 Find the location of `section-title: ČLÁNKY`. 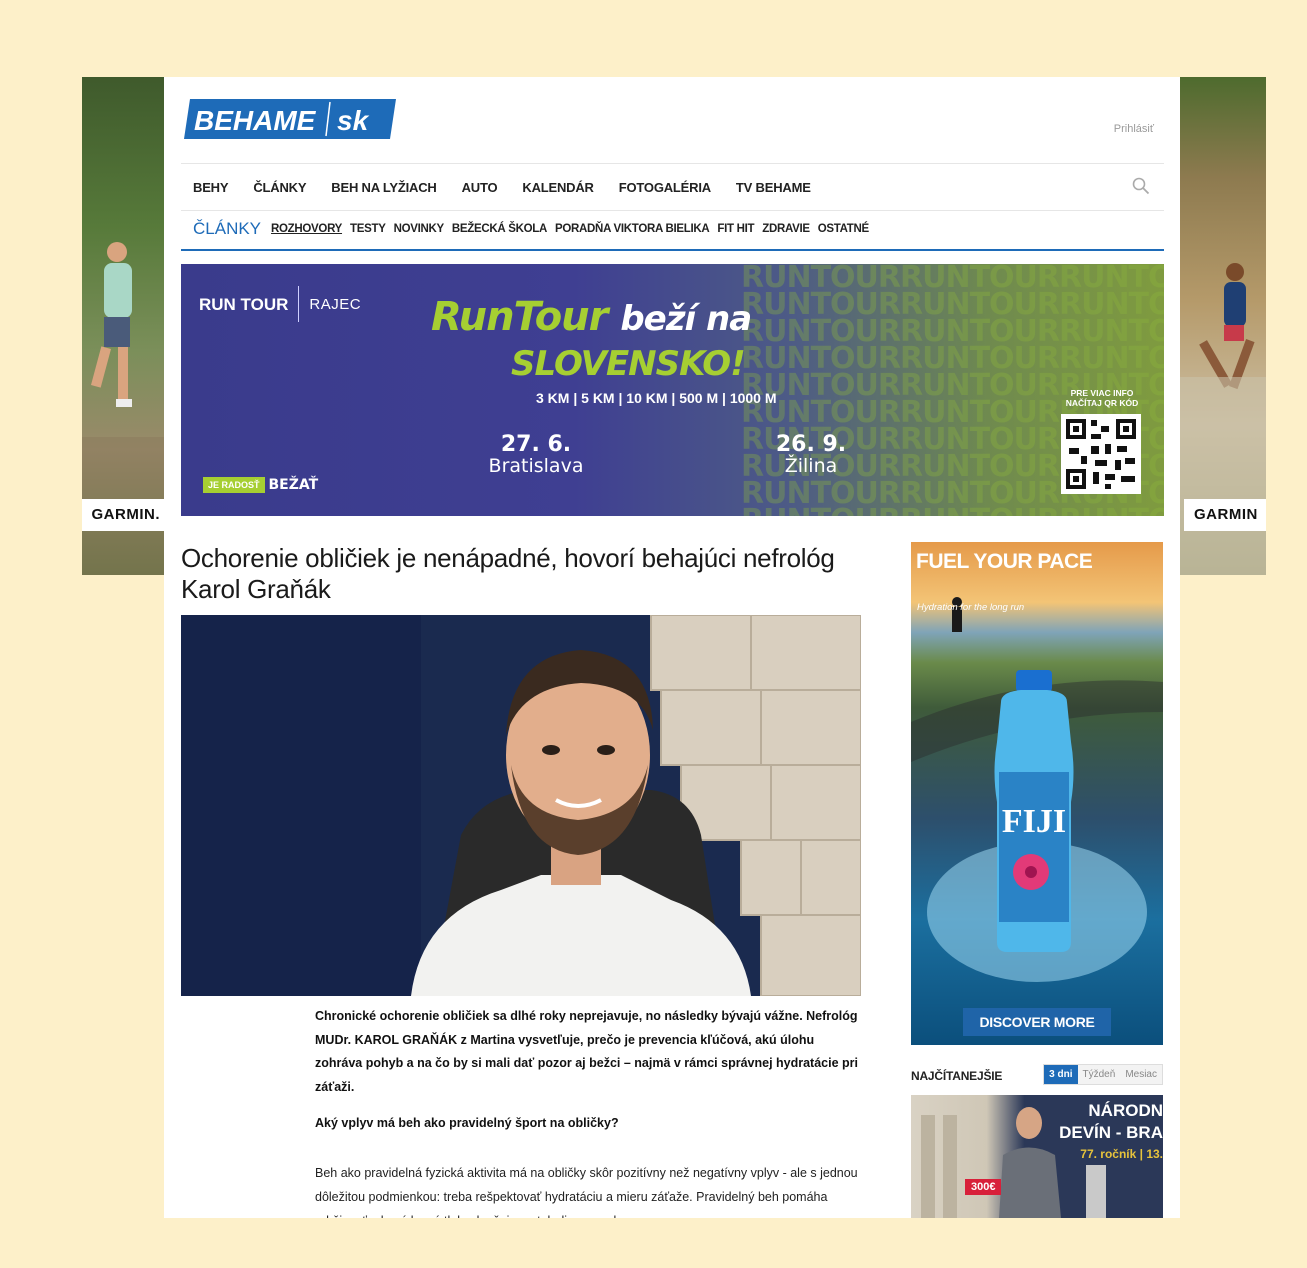

section-title: ČLÁNKY is located at coordinates (227, 229).